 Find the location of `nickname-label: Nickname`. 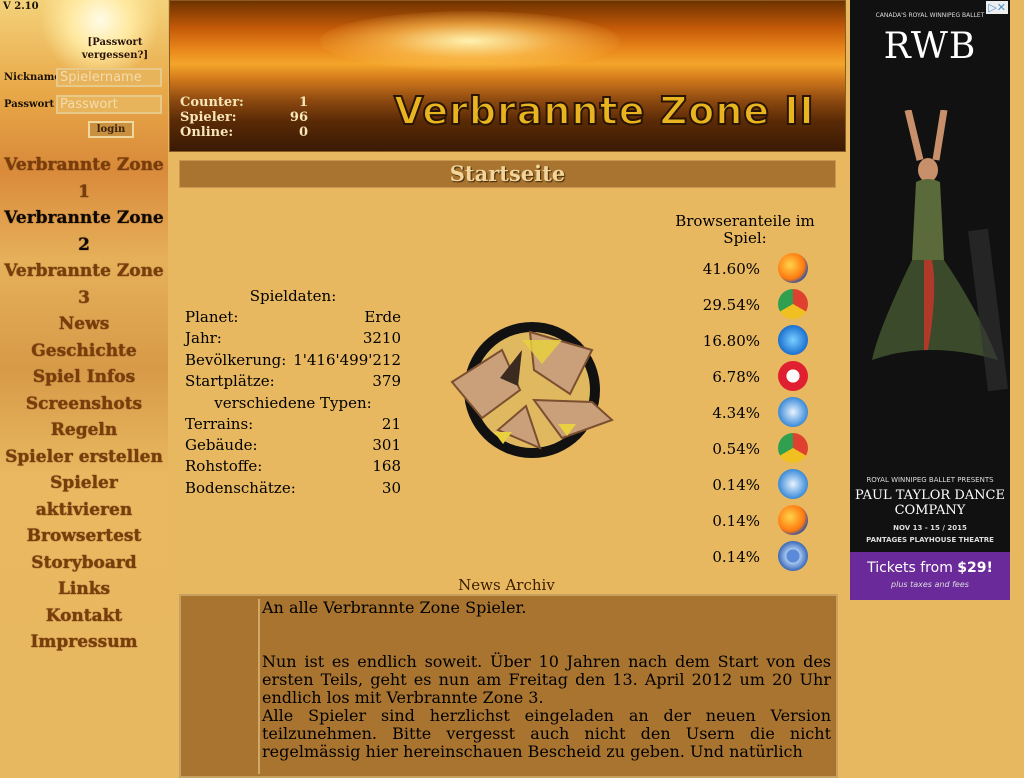

nickname-label: Nickname is located at coordinates (32, 77).